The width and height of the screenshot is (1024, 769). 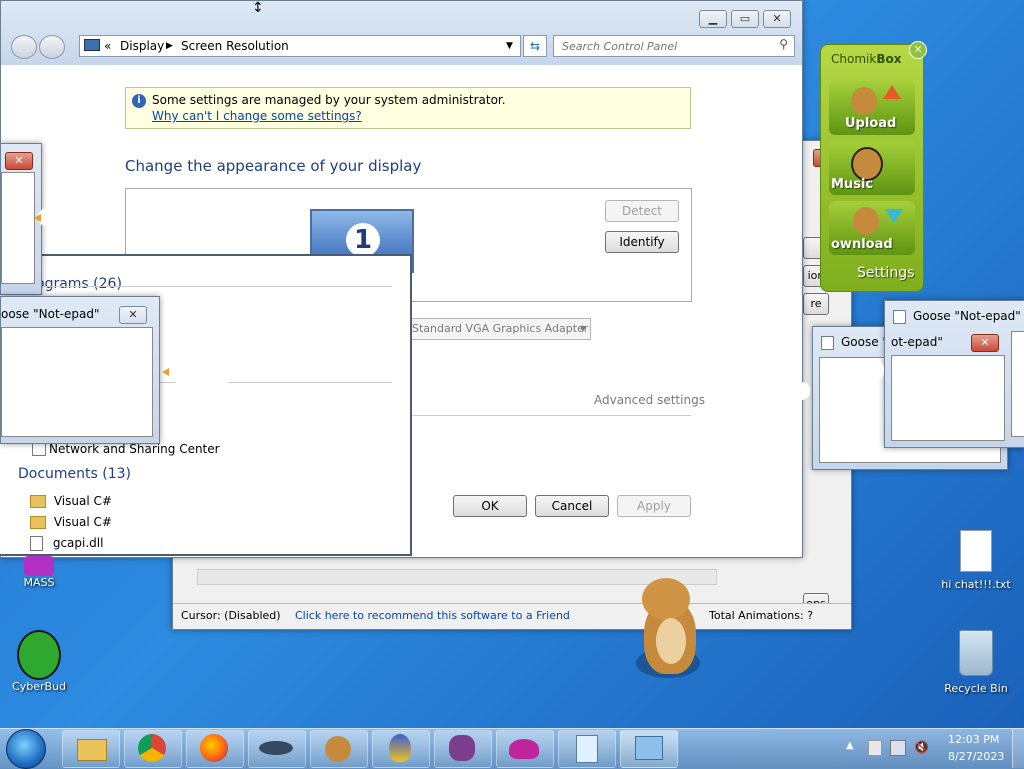 I want to click on desktop-icon-mass: MASS, so click(x=39, y=572).